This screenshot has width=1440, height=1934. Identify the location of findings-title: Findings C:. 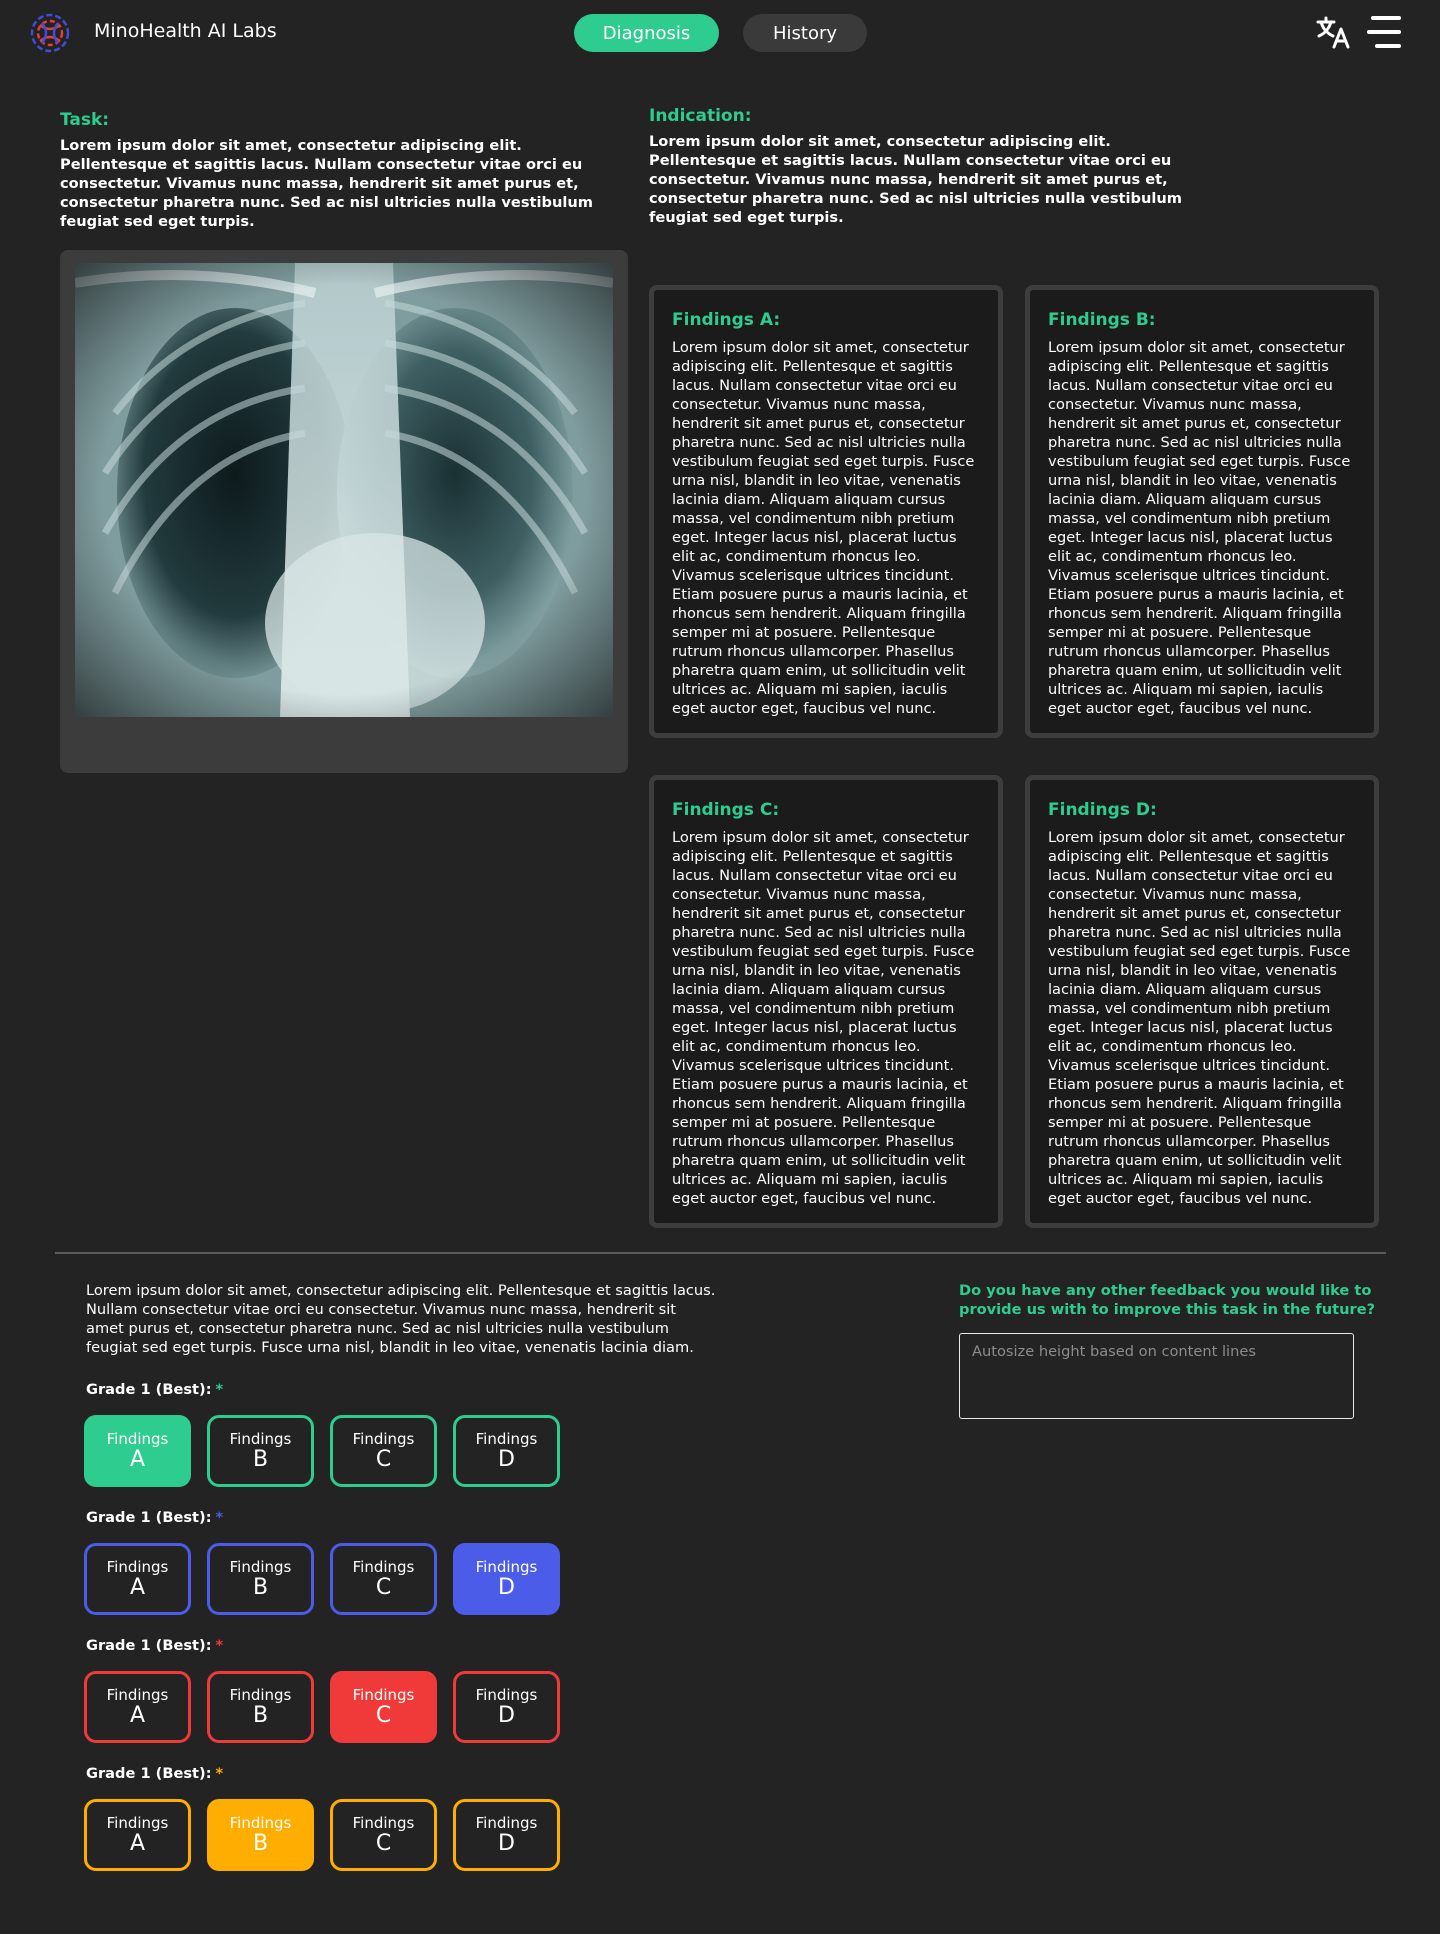
(726, 810).